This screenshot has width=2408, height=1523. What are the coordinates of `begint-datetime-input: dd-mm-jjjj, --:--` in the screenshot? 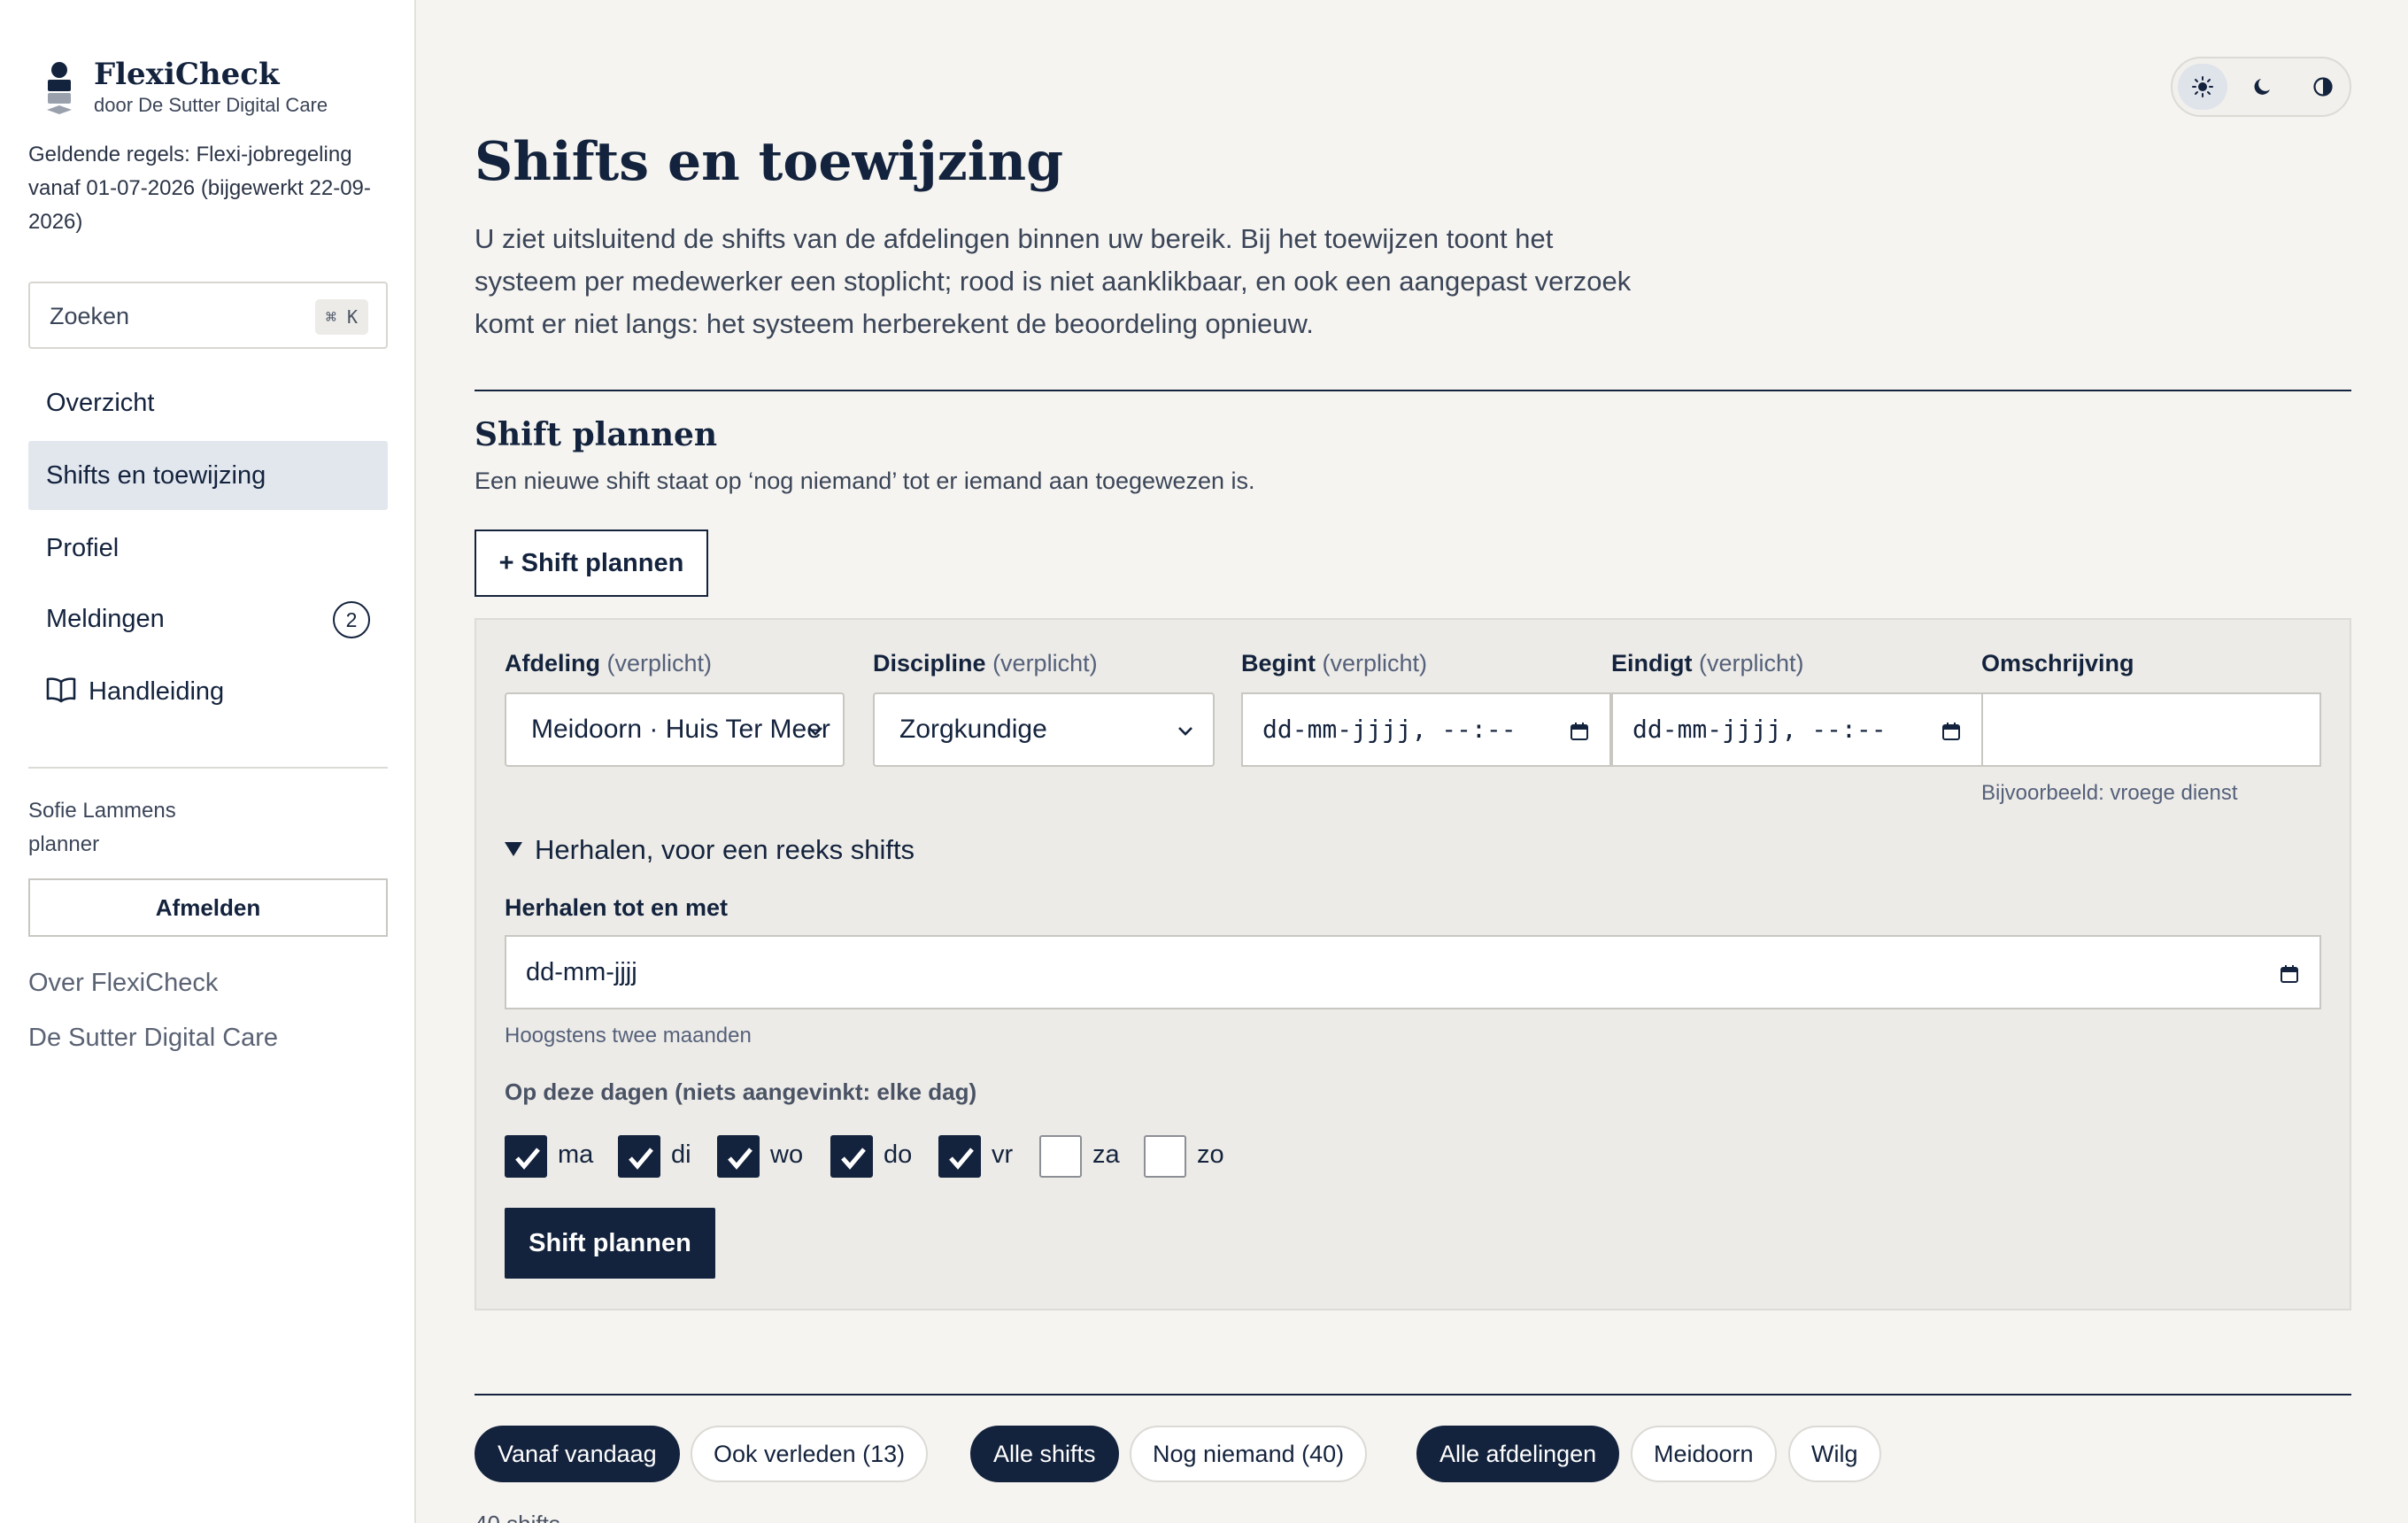 It's located at (1426, 729).